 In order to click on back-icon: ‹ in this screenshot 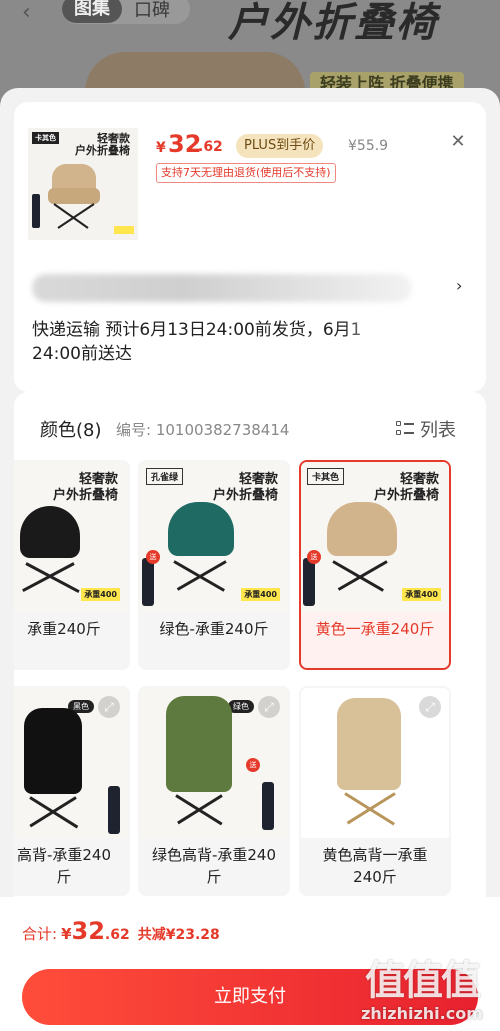, I will do `click(26, 12)`.